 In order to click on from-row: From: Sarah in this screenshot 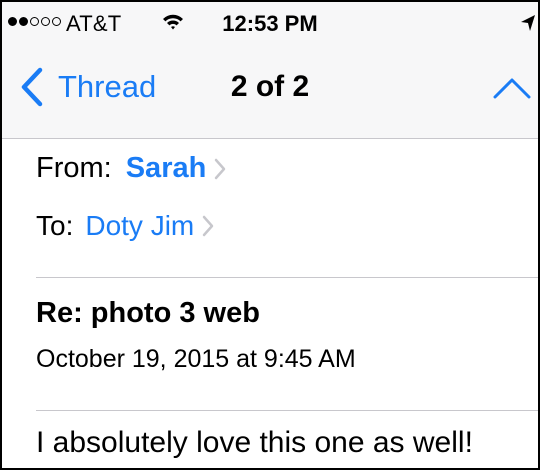, I will do `click(131, 168)`.